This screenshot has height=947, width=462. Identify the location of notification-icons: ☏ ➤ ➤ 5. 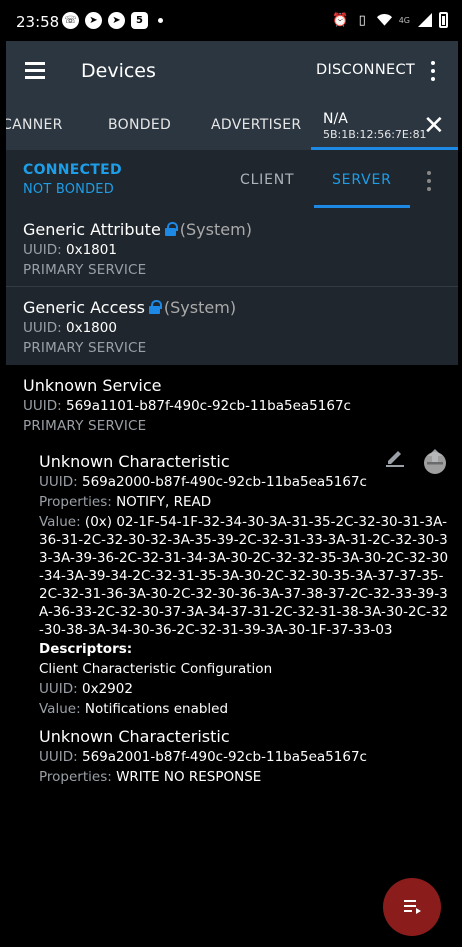
(112, 20).